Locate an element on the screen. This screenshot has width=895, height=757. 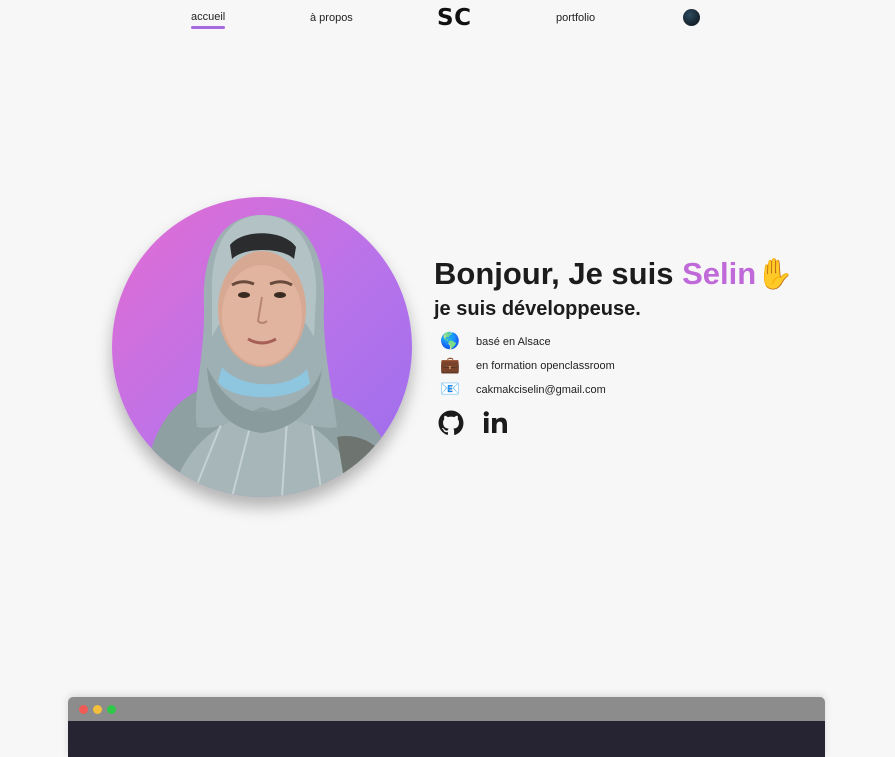
site-logo: SC is located at coordinates (454, 18).